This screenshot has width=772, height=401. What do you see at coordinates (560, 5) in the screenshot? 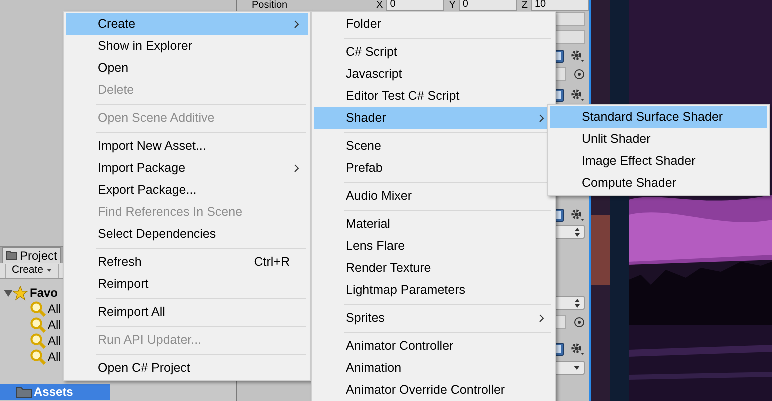
I see `number-field: 10` at bounding box center [560, 5].